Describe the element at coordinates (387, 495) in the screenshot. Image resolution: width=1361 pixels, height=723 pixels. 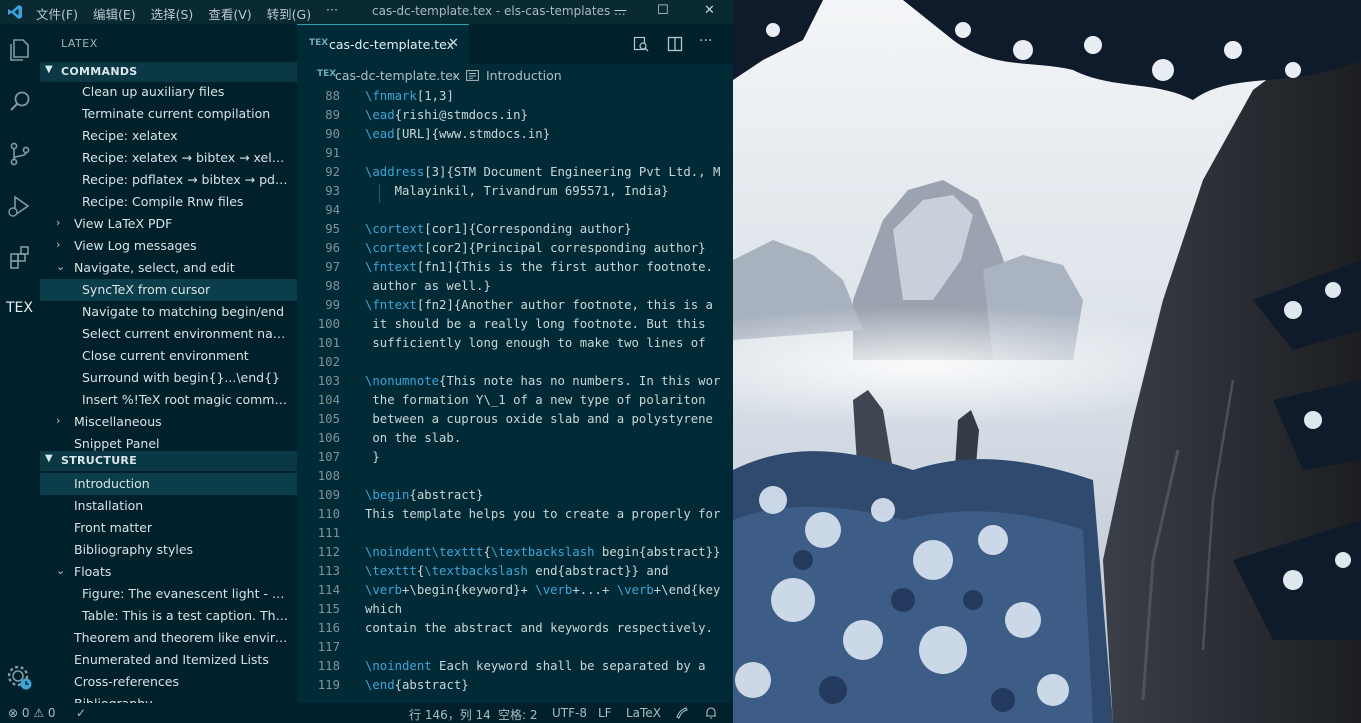
I see `latex-command-token: \begin` at that location.